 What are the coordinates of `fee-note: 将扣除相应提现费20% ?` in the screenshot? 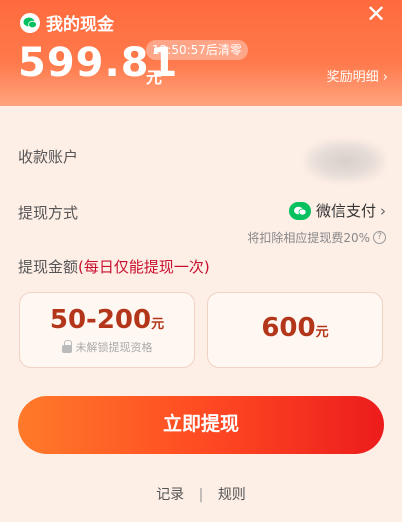 It's located at (316, 237).